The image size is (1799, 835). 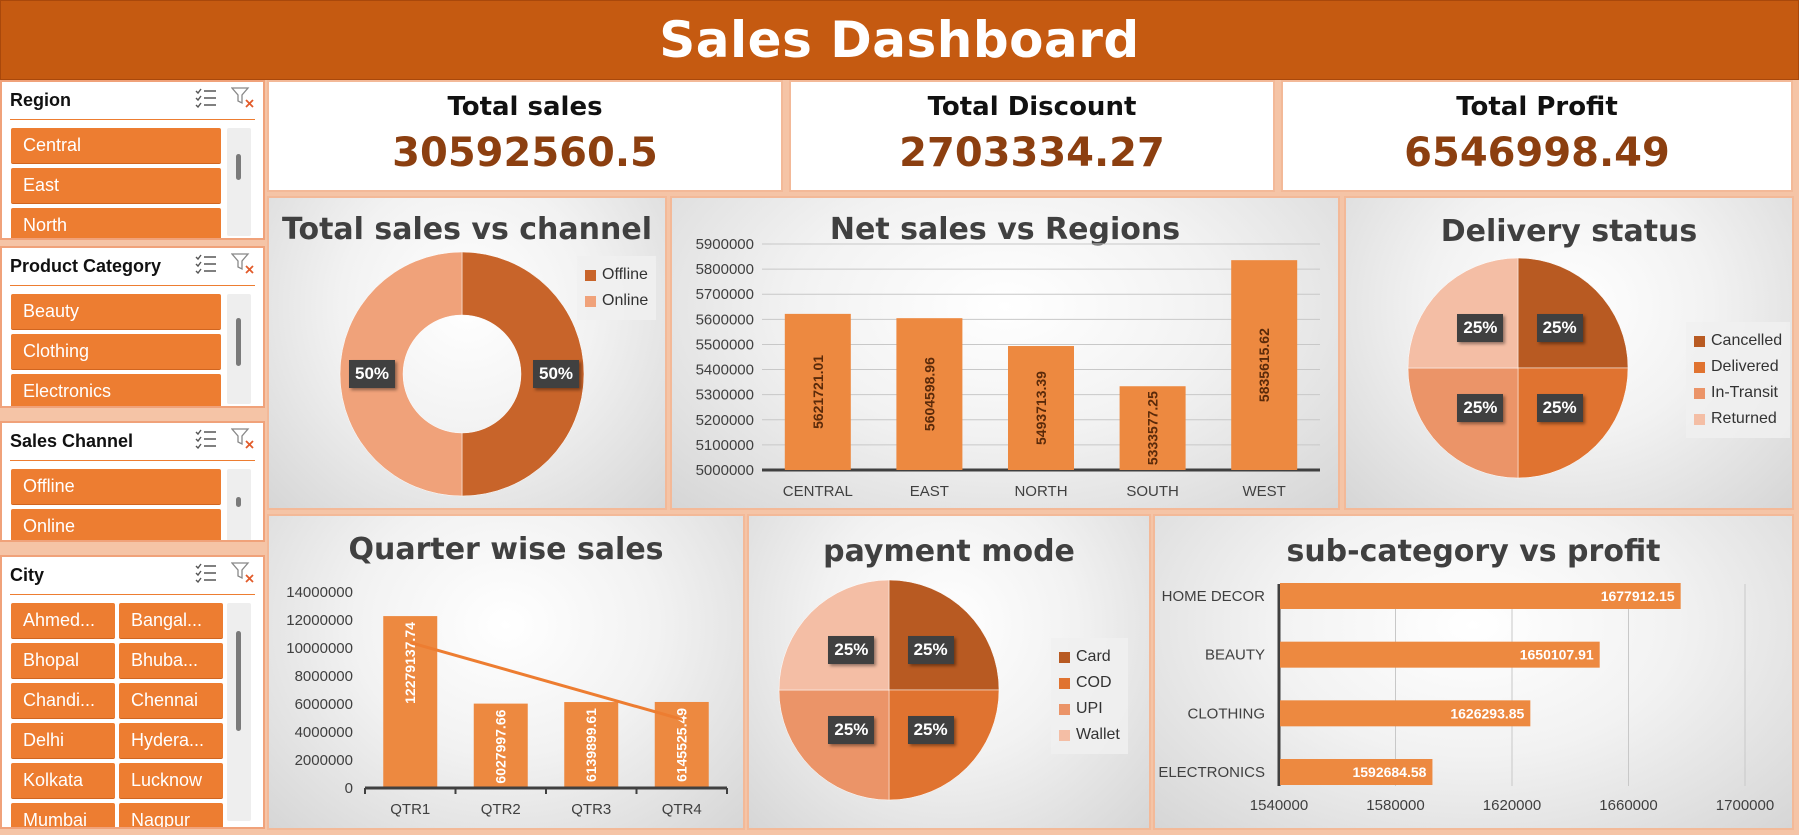 I want to click on kpi-total-discount: Total Discount 2703334.27, so click(x=1032, y=136).